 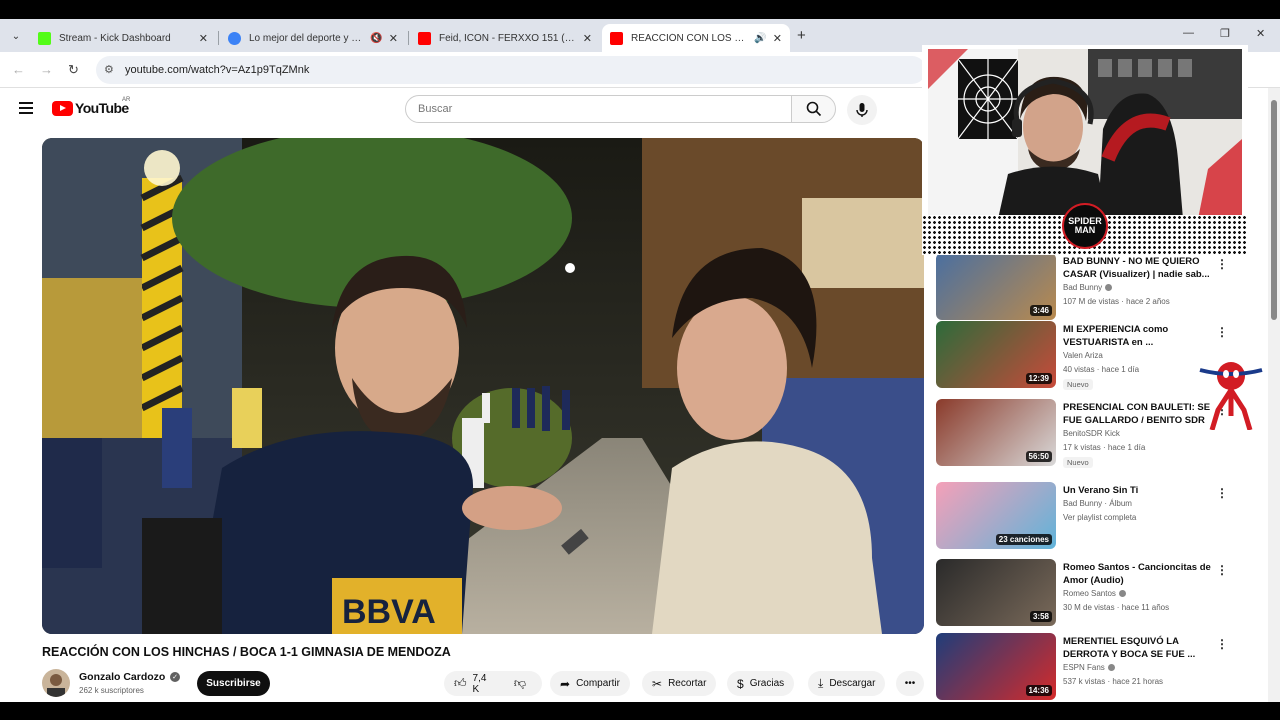 What do you see at coordinates (1085, 226) in the screenshot?
I see `spider-logo-badge: SPIDER MAN` at bounding box center [1085, 226].